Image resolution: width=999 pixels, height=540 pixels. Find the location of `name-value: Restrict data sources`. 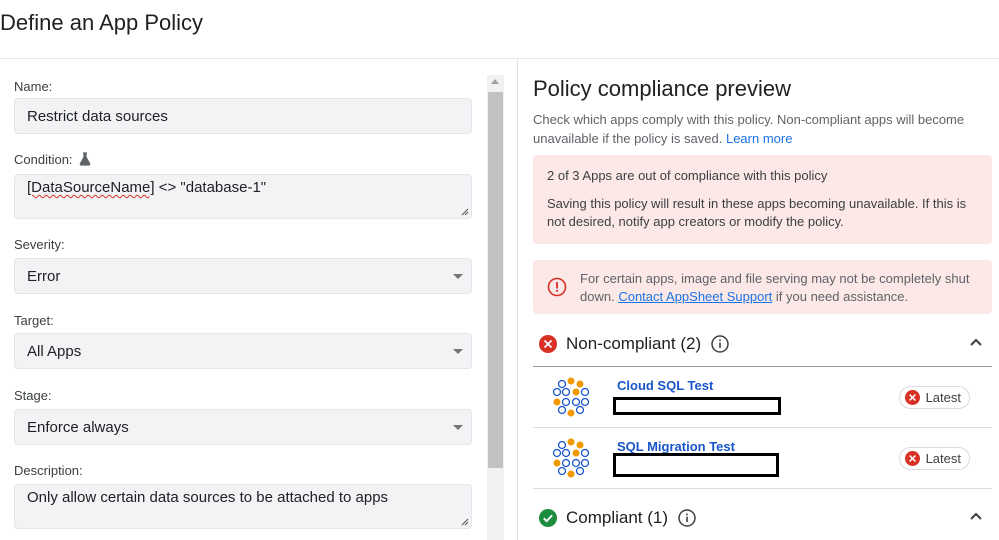

name-value: Restrict data sources is located at coordinates (97, 116).